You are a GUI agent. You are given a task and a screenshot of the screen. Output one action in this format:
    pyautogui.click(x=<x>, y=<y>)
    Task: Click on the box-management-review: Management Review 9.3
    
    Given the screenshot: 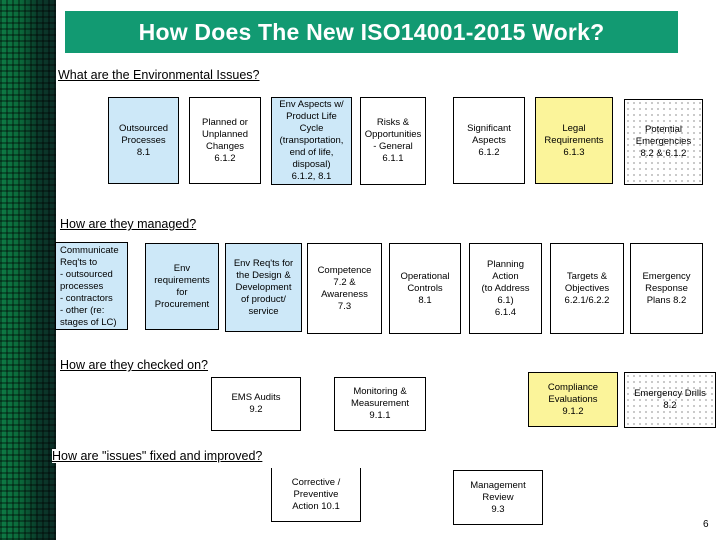 What is the action you would take?
    pyautogui.click(x=498, y=497)
    